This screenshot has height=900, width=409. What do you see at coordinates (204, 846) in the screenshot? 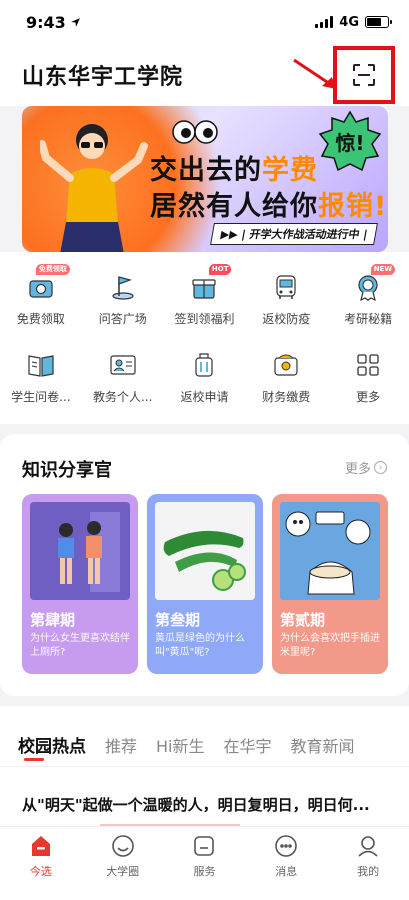
I see `service-icon` at bounding box center [204, 846].